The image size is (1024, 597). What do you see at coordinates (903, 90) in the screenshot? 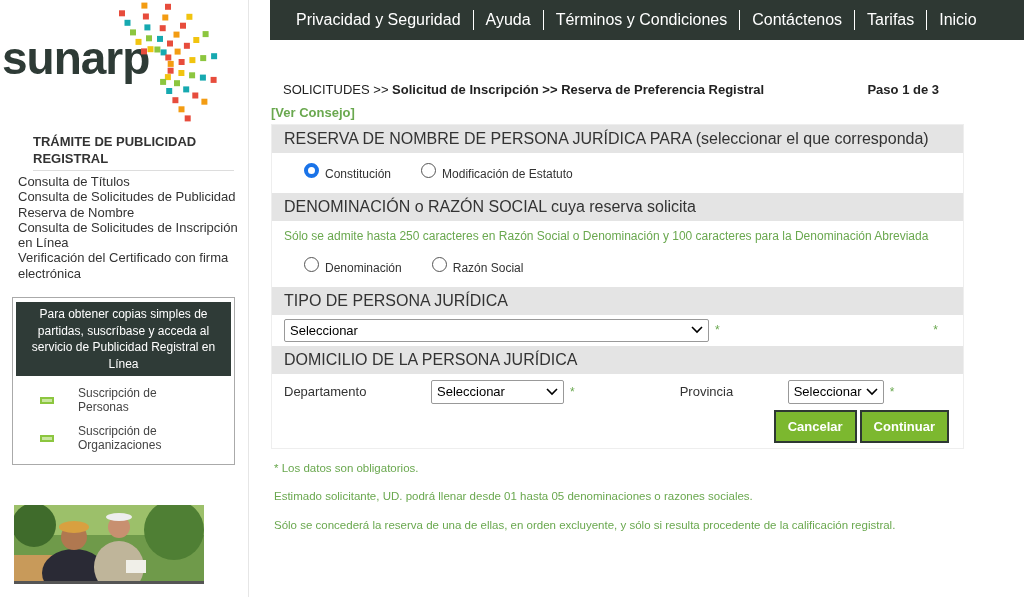
I see `step-indicator: Paso 1 de 3` at bounding box center [903, 90].